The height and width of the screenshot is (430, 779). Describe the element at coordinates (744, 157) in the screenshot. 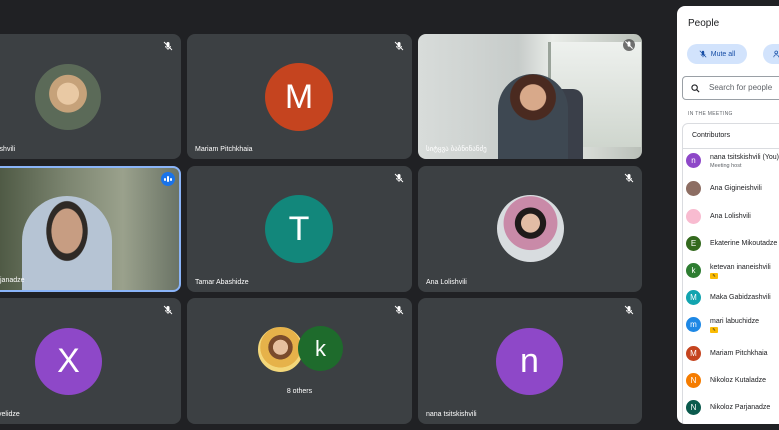

I see `participant-list-name: nana tsitskishvili (You)` at that location.